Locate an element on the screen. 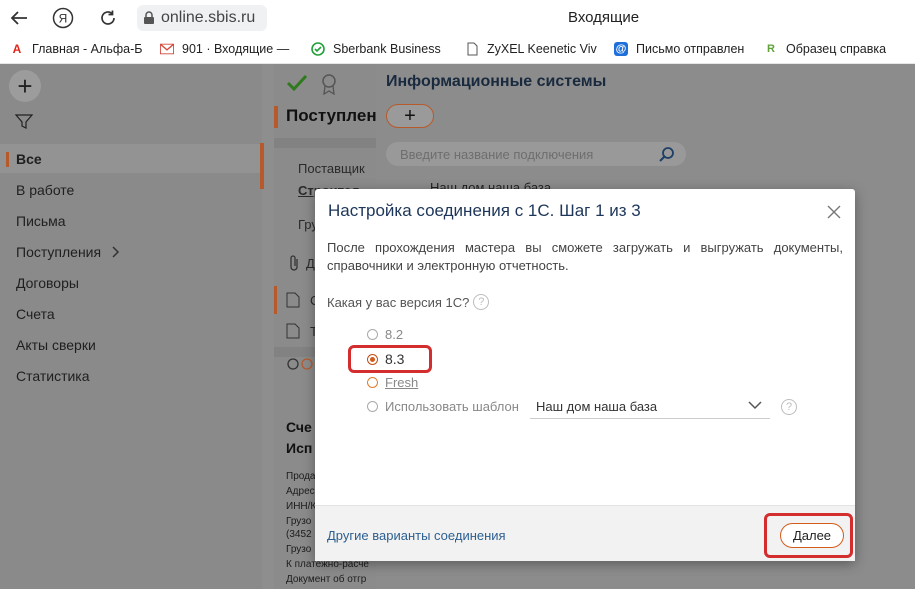 This screenshot has height=589, width=915. sidebar-item-contracts: Договоры is located at coordinates (47, 283).